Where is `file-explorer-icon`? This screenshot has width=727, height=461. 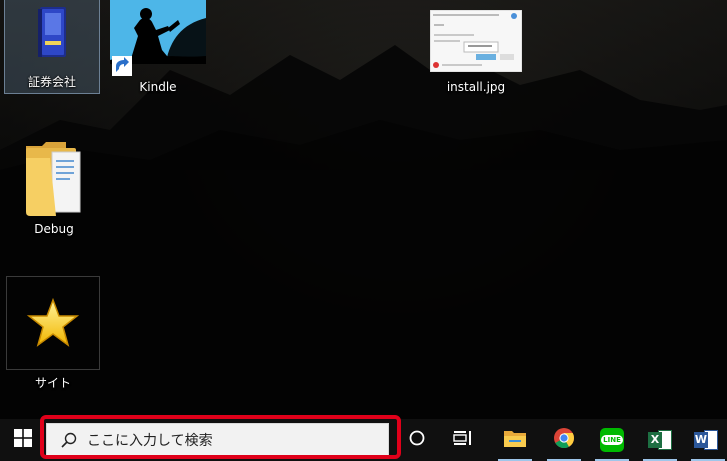
file-explorer-icon is located at coordinates (515, 440).